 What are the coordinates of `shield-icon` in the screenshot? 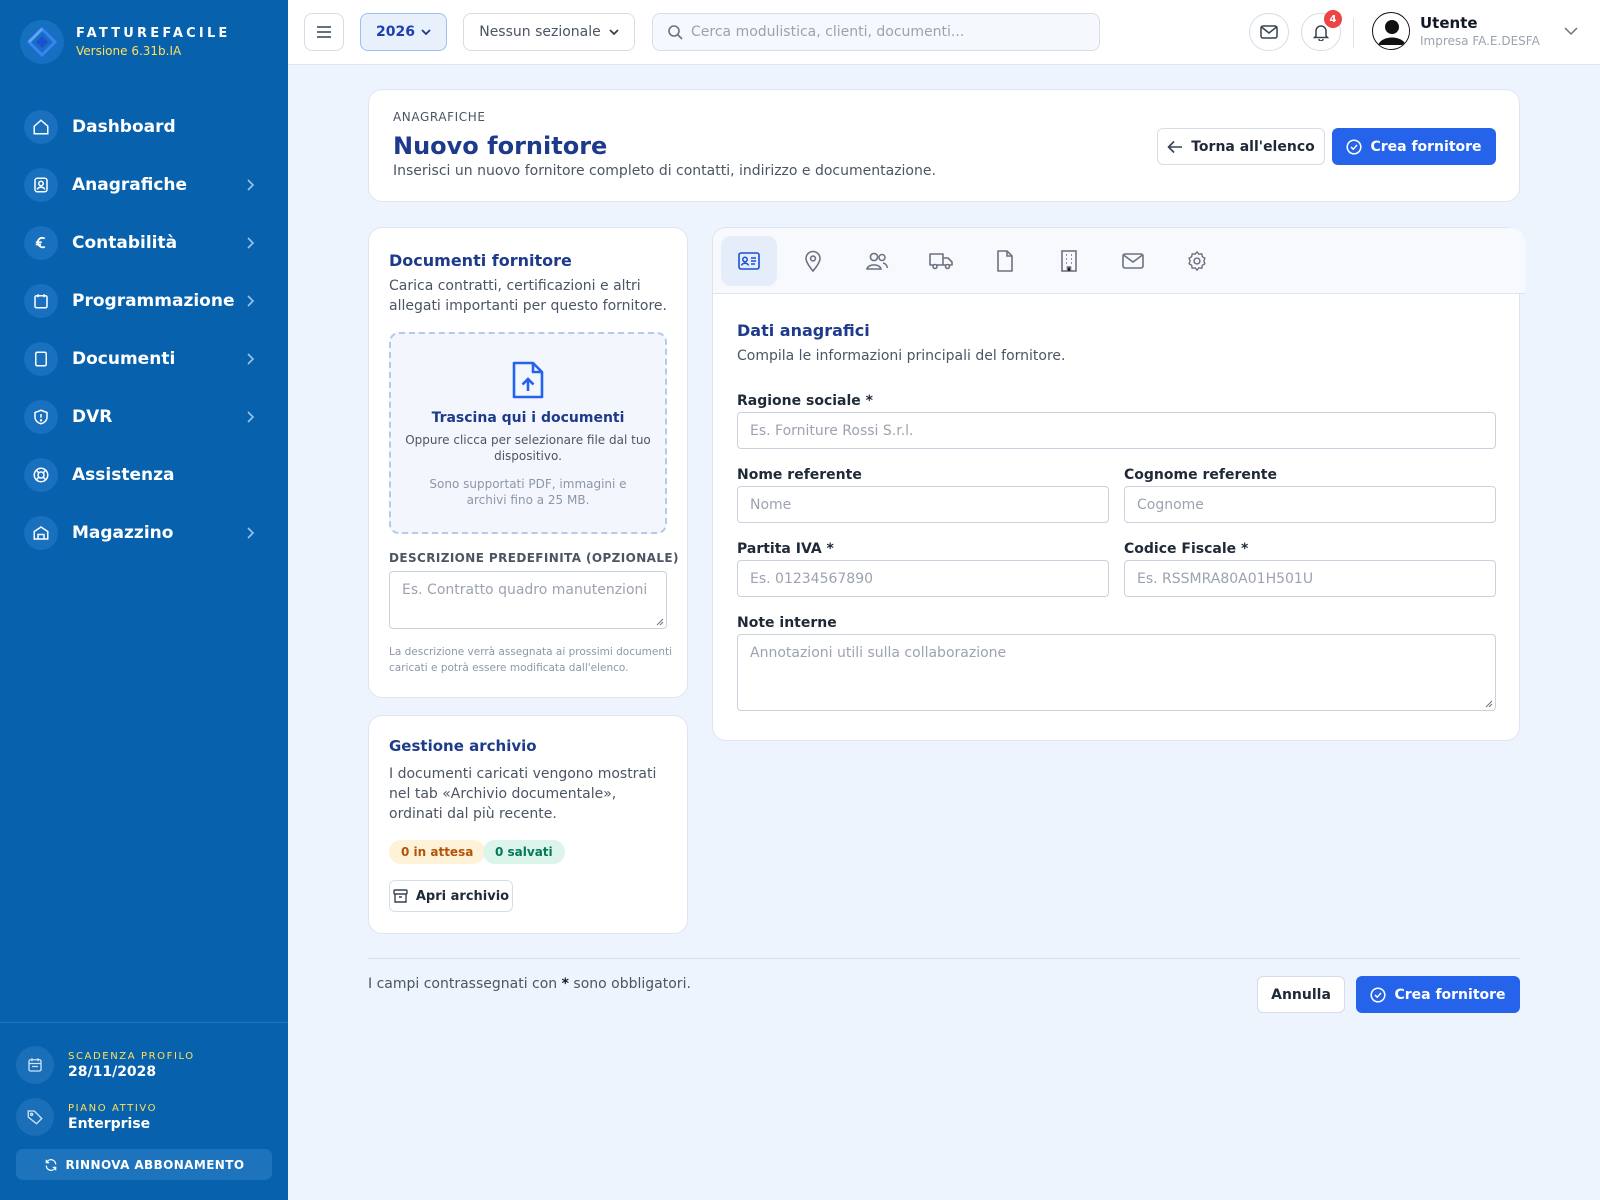 It's located at (41, 417).